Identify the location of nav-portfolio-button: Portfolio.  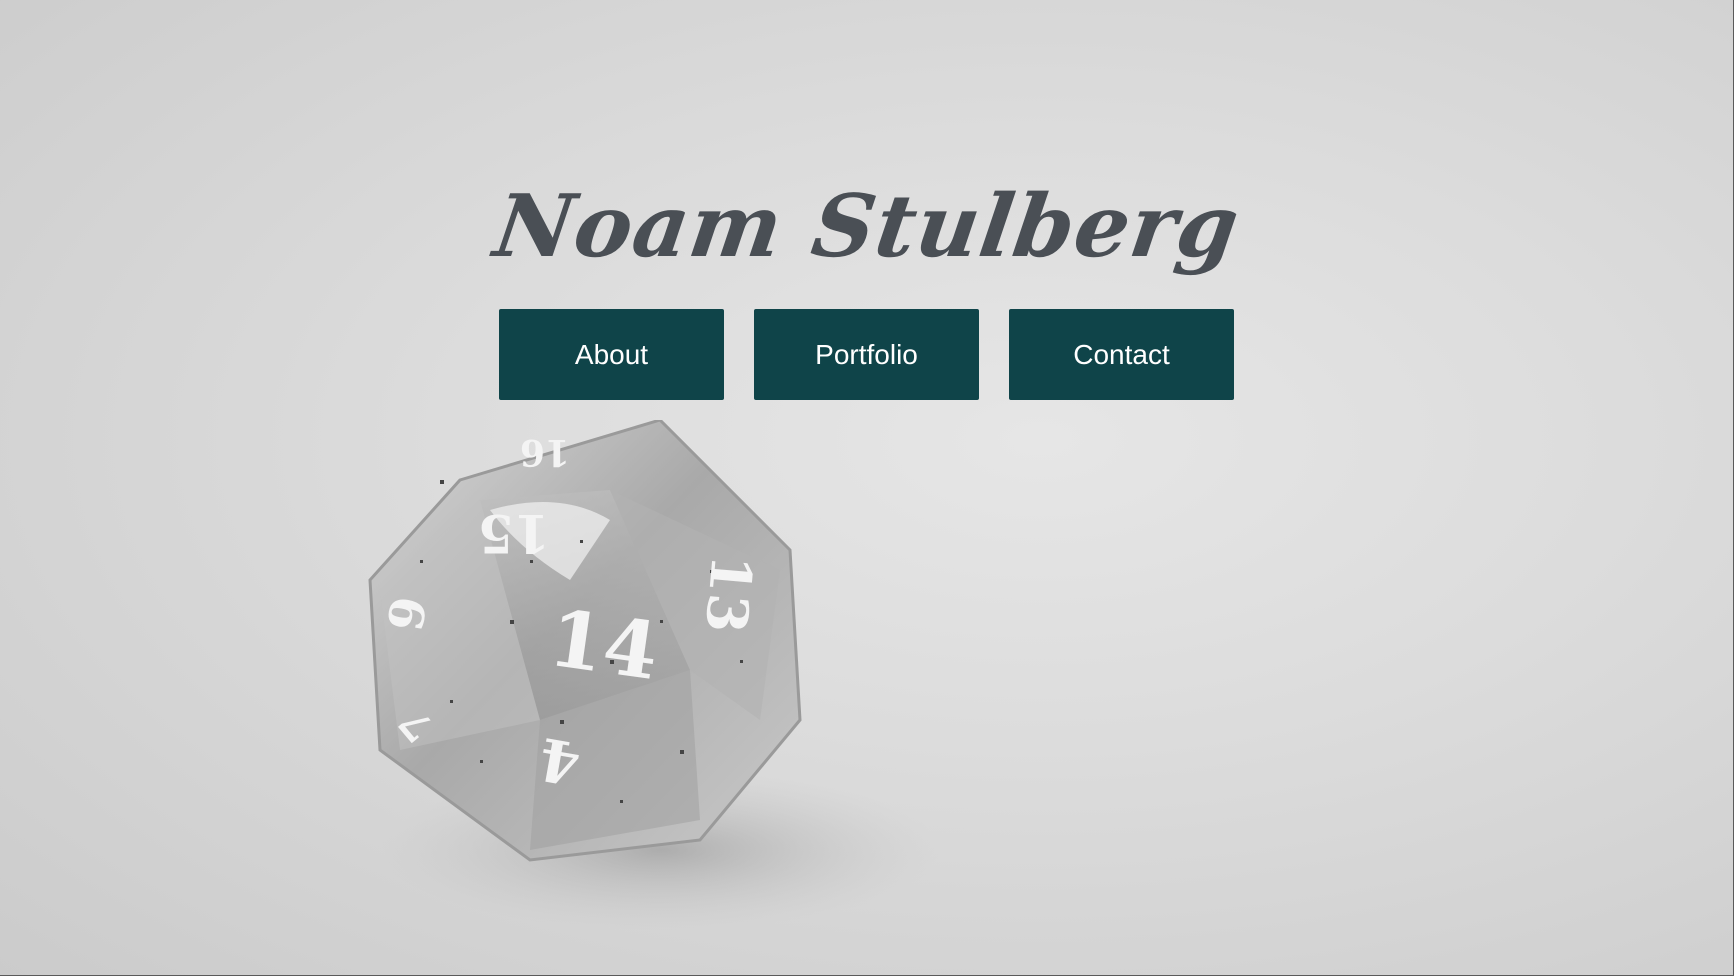
(866, 354).